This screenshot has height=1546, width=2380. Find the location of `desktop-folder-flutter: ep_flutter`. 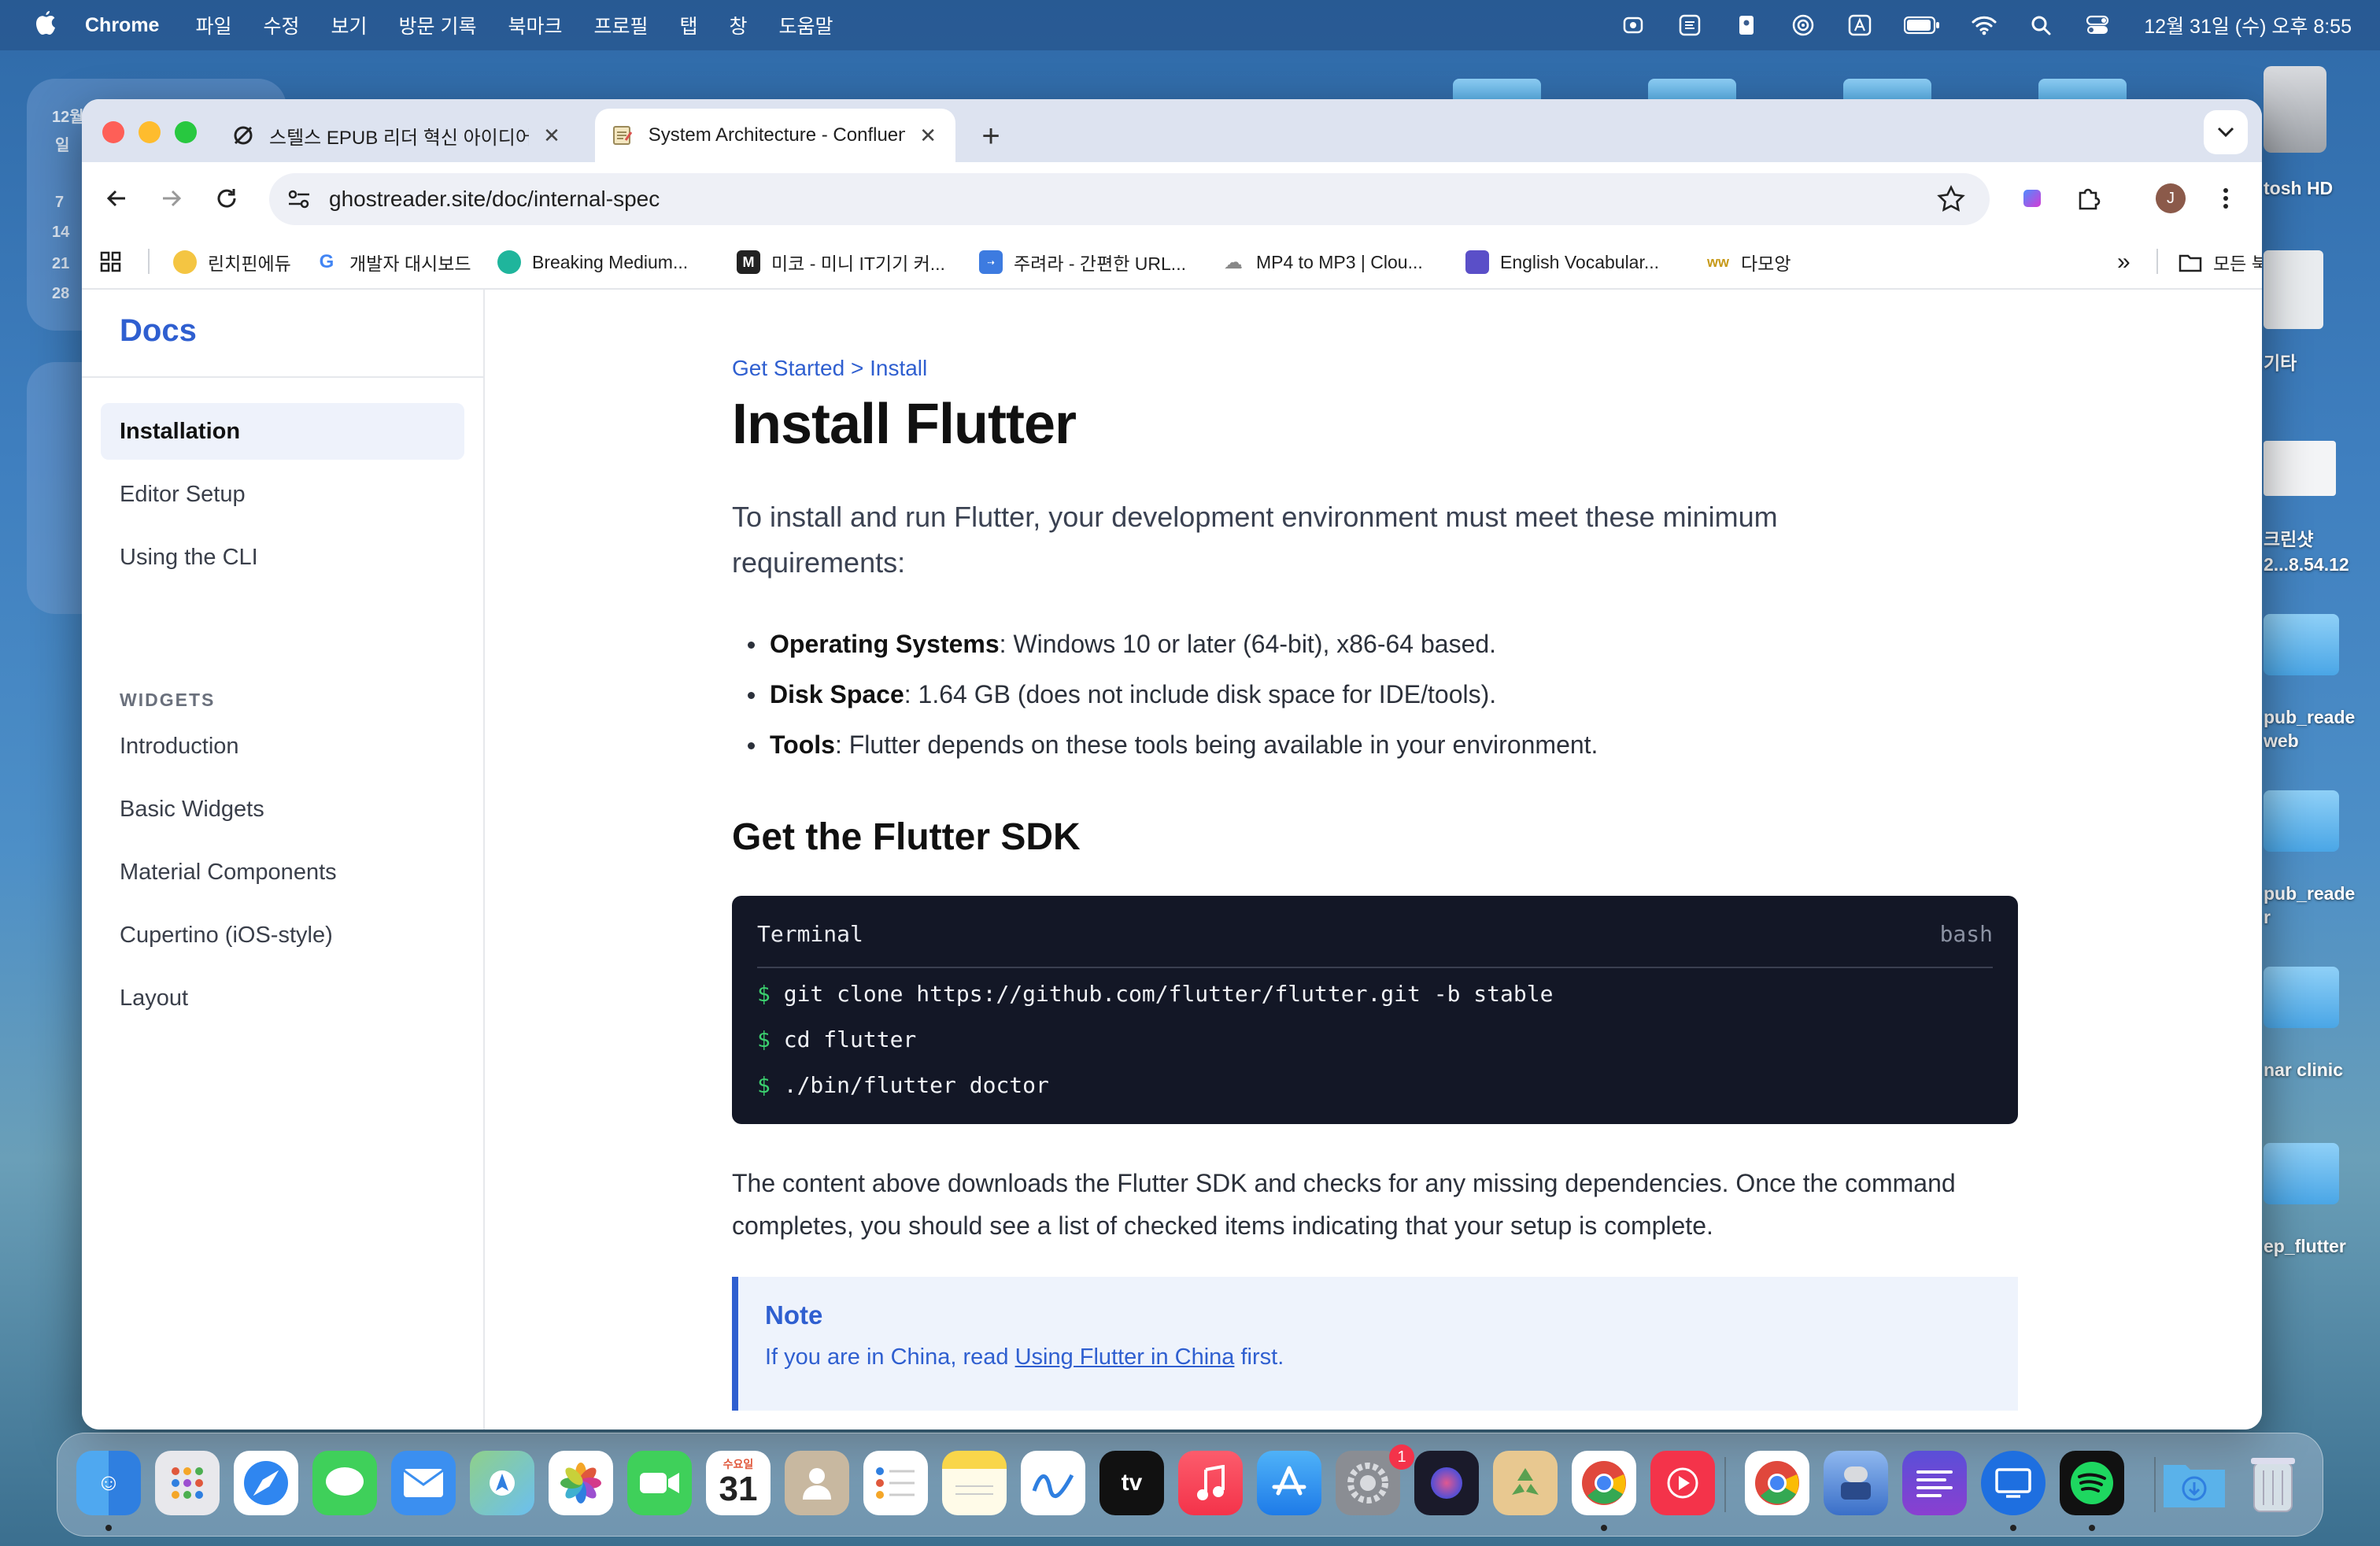

desktop-folder-flutter: ep_flutter is located at coordinates (2314, 1202).